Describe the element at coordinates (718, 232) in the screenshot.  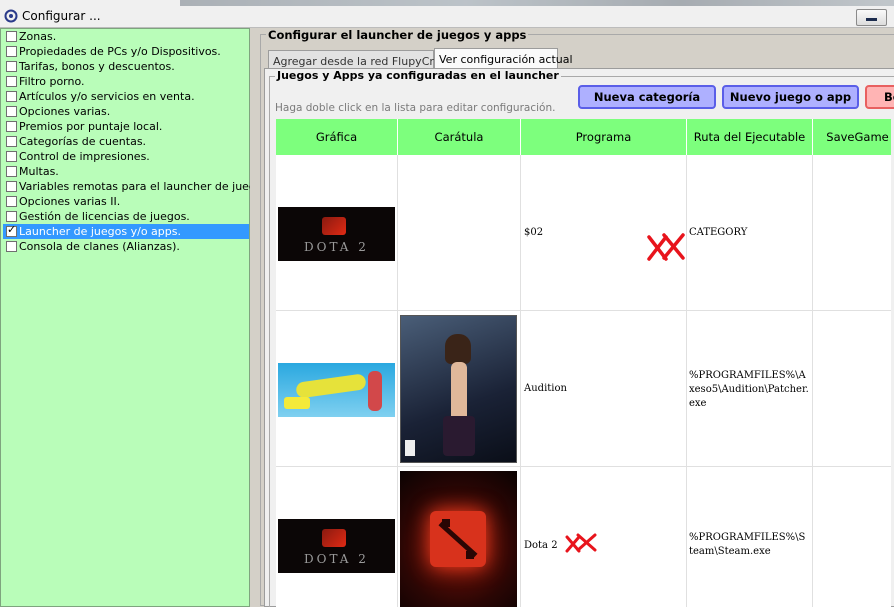
I see `ruta-text: CATEGORY` at that location.